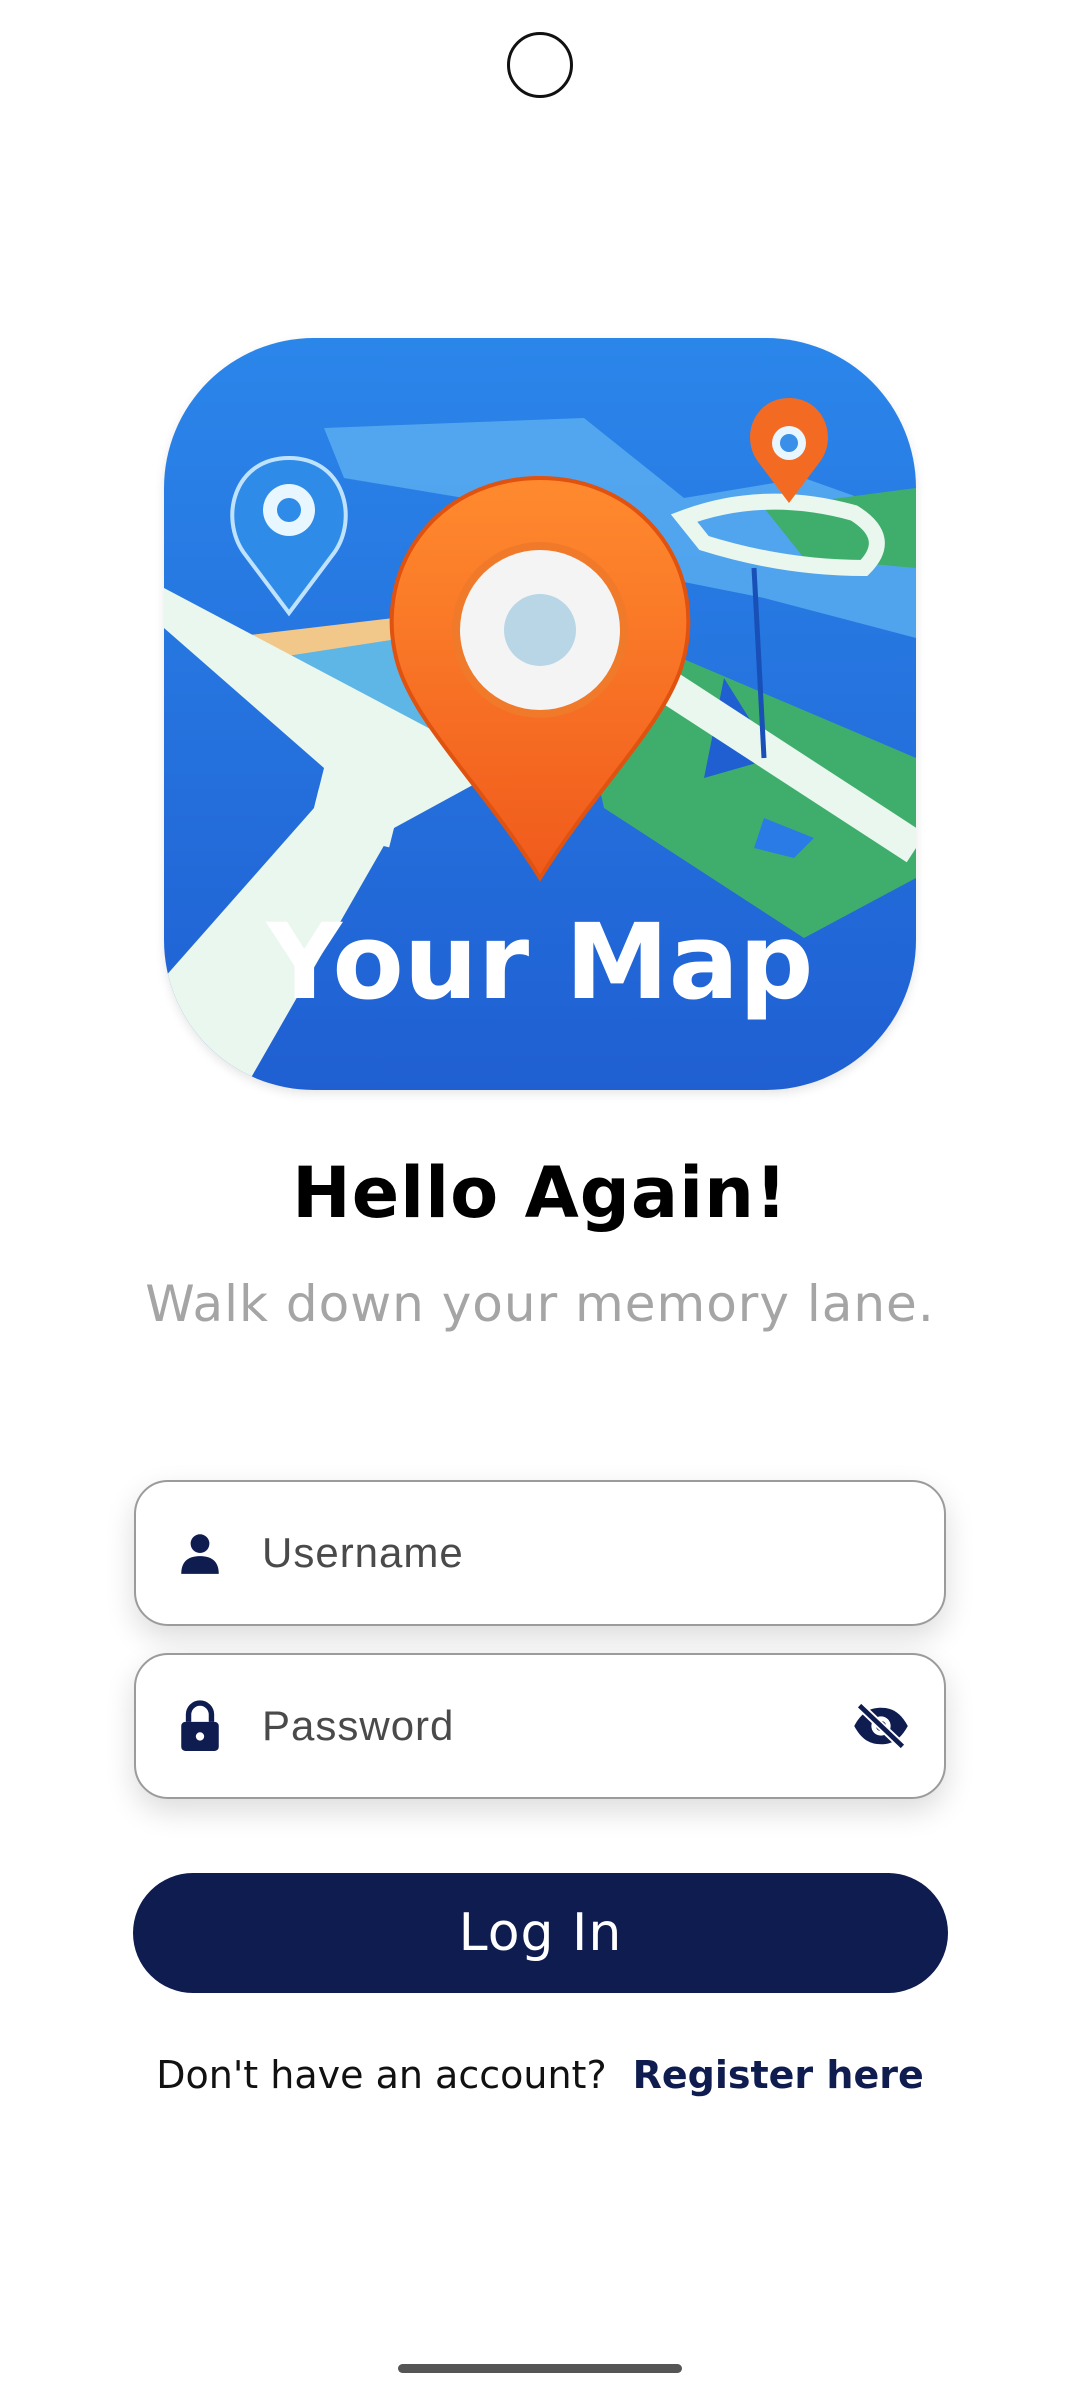  Describe the element at coordinates (540, 65) in the screenshot. I see `front-camera` at that location.